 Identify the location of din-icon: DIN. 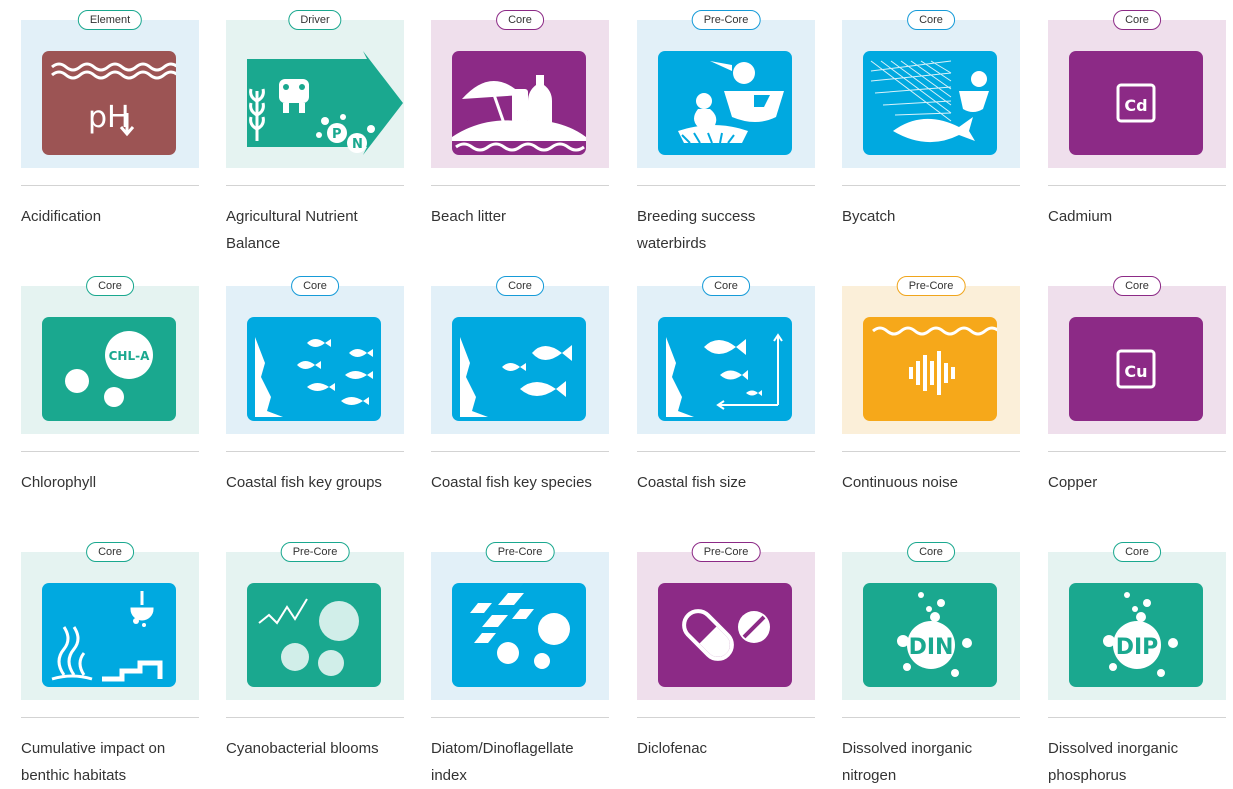
(930, 635).